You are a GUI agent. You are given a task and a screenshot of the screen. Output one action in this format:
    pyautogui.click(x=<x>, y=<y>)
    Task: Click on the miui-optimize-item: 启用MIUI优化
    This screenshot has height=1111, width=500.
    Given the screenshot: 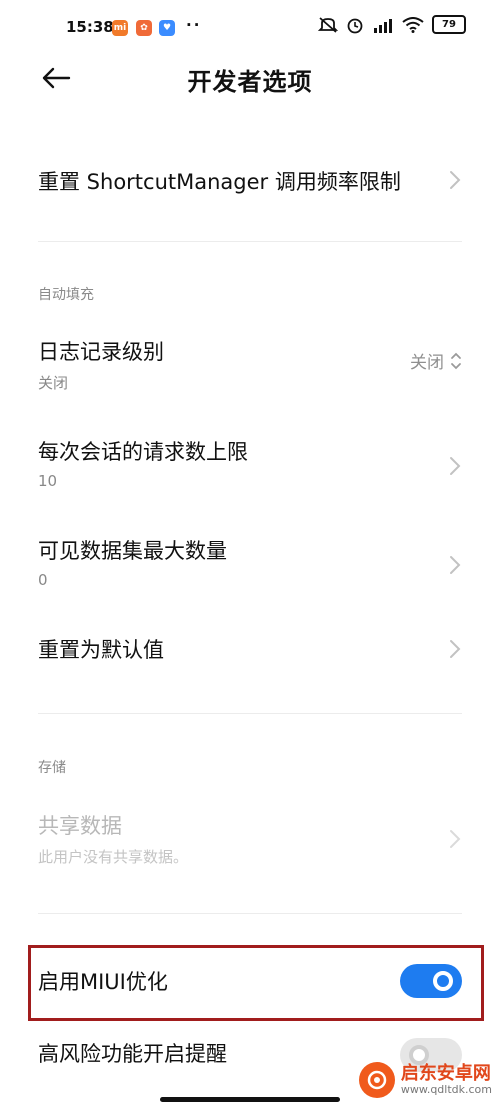 What is the action you would take?
    pyautogui.click(x=250, y=981)
    